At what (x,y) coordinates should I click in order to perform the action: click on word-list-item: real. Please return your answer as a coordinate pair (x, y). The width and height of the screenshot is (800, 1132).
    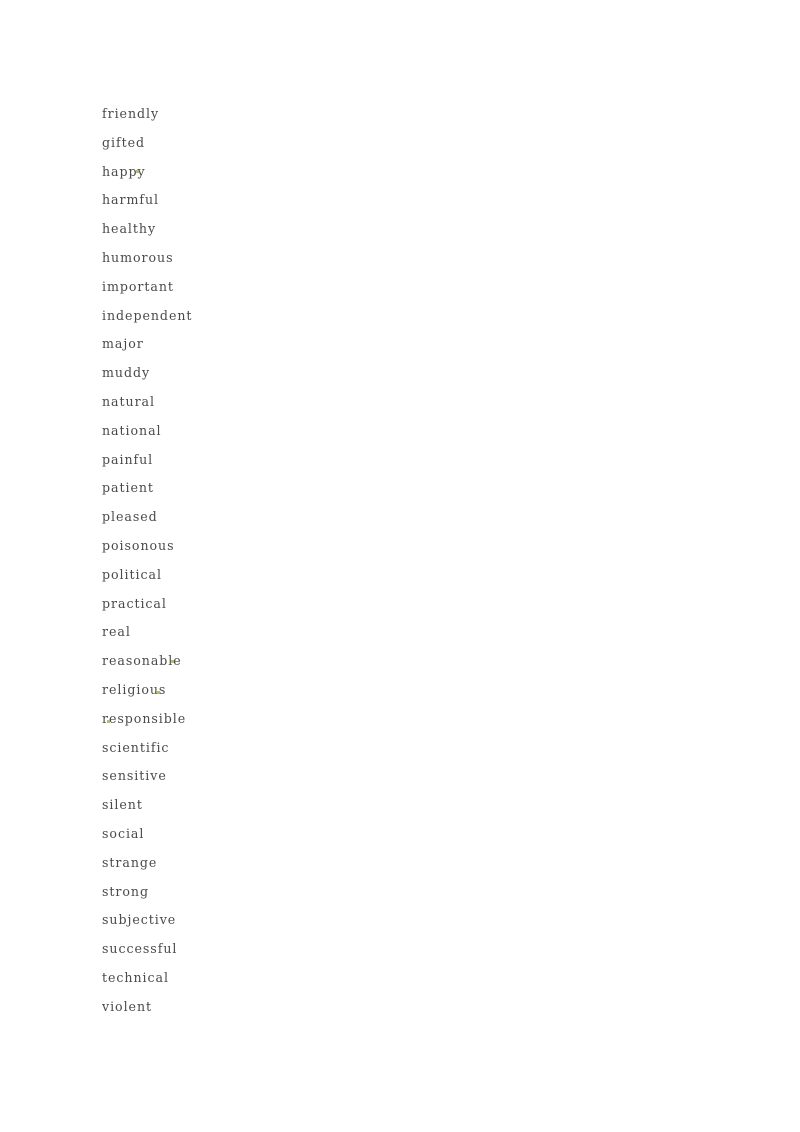
    Looking at the image, I should click on (116, 632).